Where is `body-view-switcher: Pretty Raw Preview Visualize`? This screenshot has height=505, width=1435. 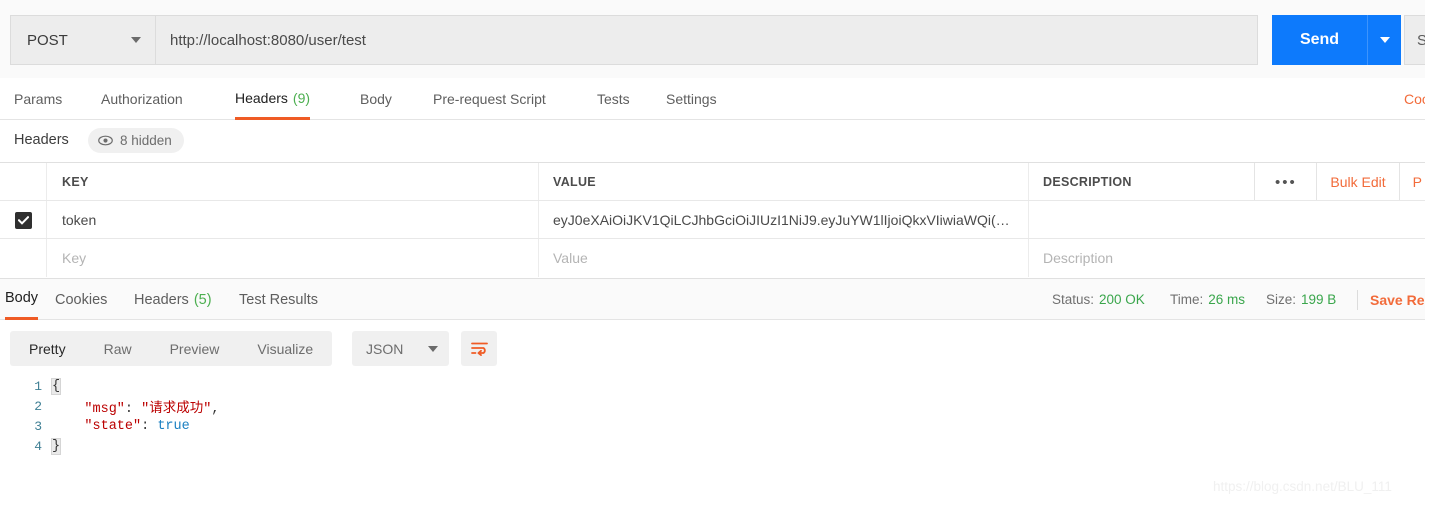 body-view-switcher: Pretty Raw Preview Visualize is located at coordinates (171, 348).